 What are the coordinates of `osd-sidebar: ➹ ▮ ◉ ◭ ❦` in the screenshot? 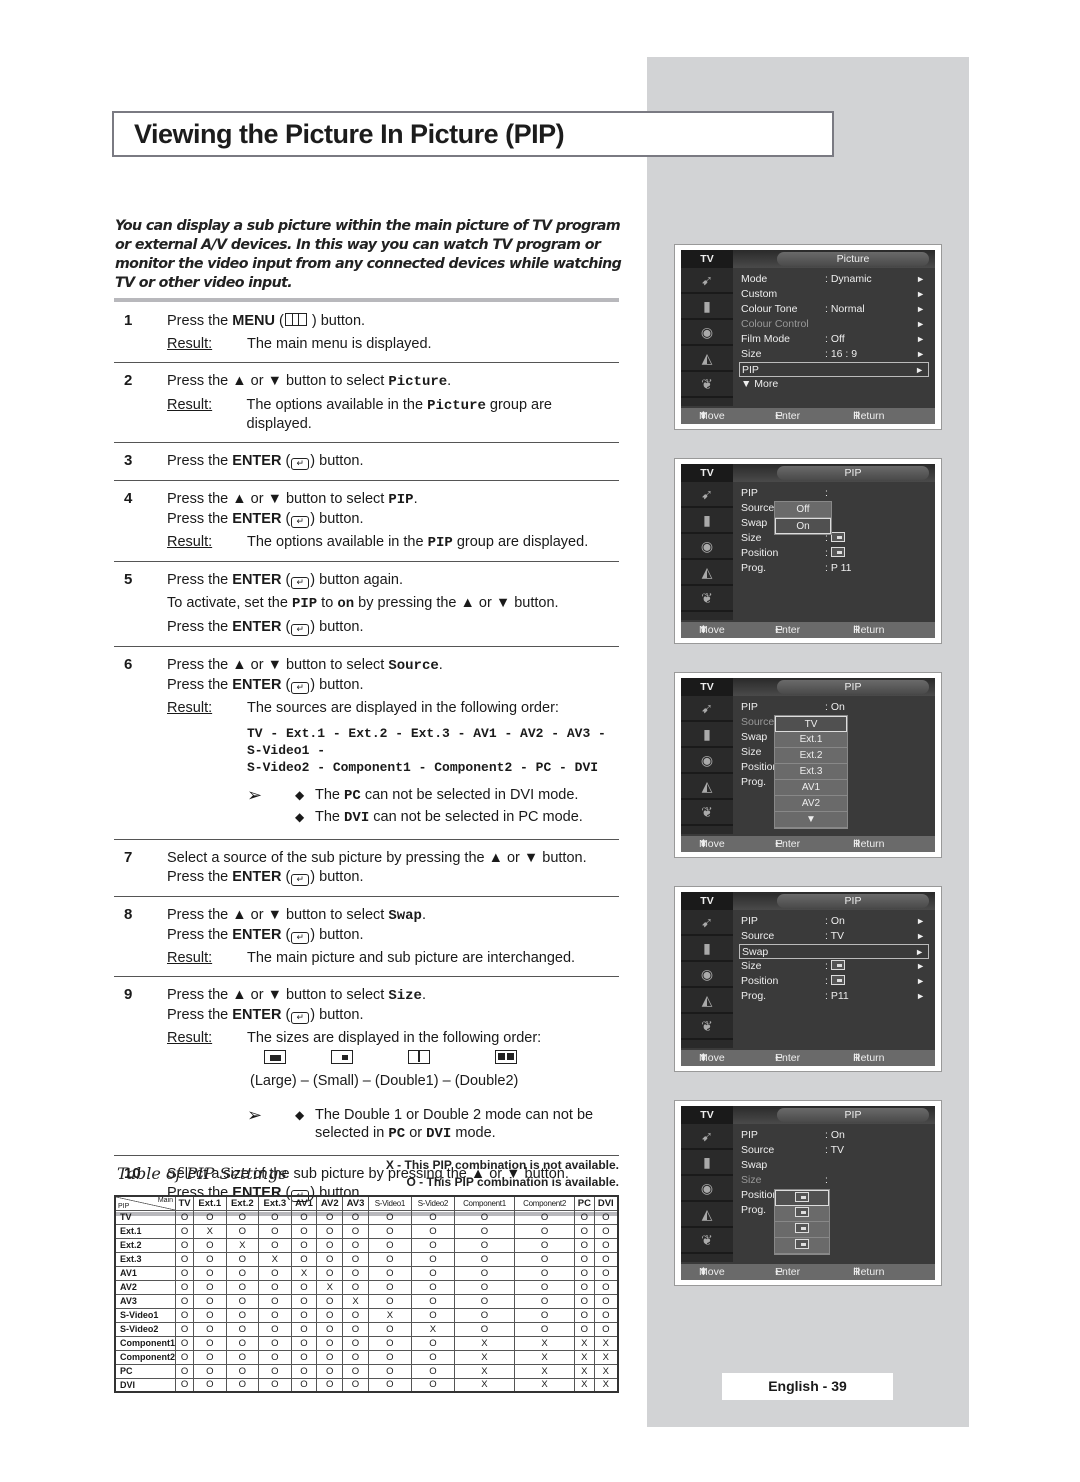 It's located at (707, 337).